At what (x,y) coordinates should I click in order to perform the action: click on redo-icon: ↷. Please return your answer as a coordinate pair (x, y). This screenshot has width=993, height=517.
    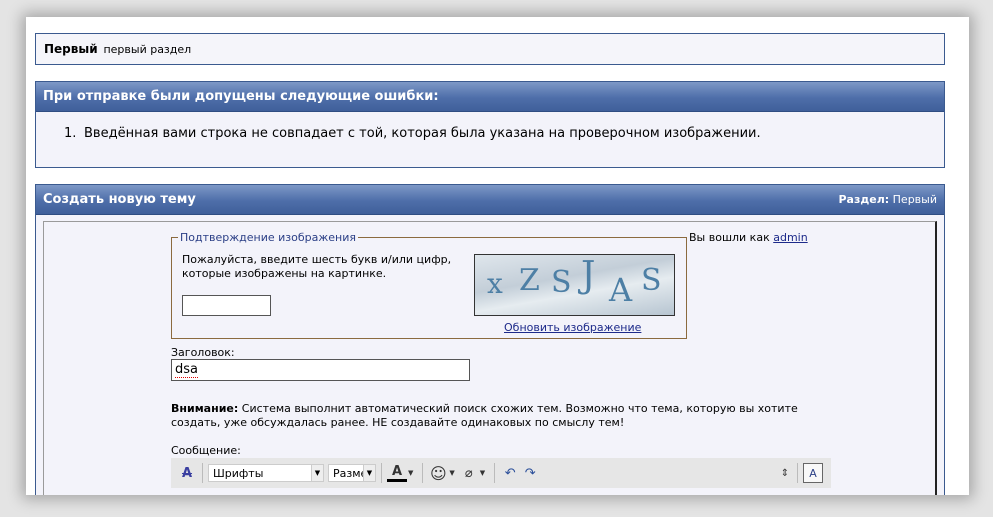
    Looking at the image, I should click on (530, 473).